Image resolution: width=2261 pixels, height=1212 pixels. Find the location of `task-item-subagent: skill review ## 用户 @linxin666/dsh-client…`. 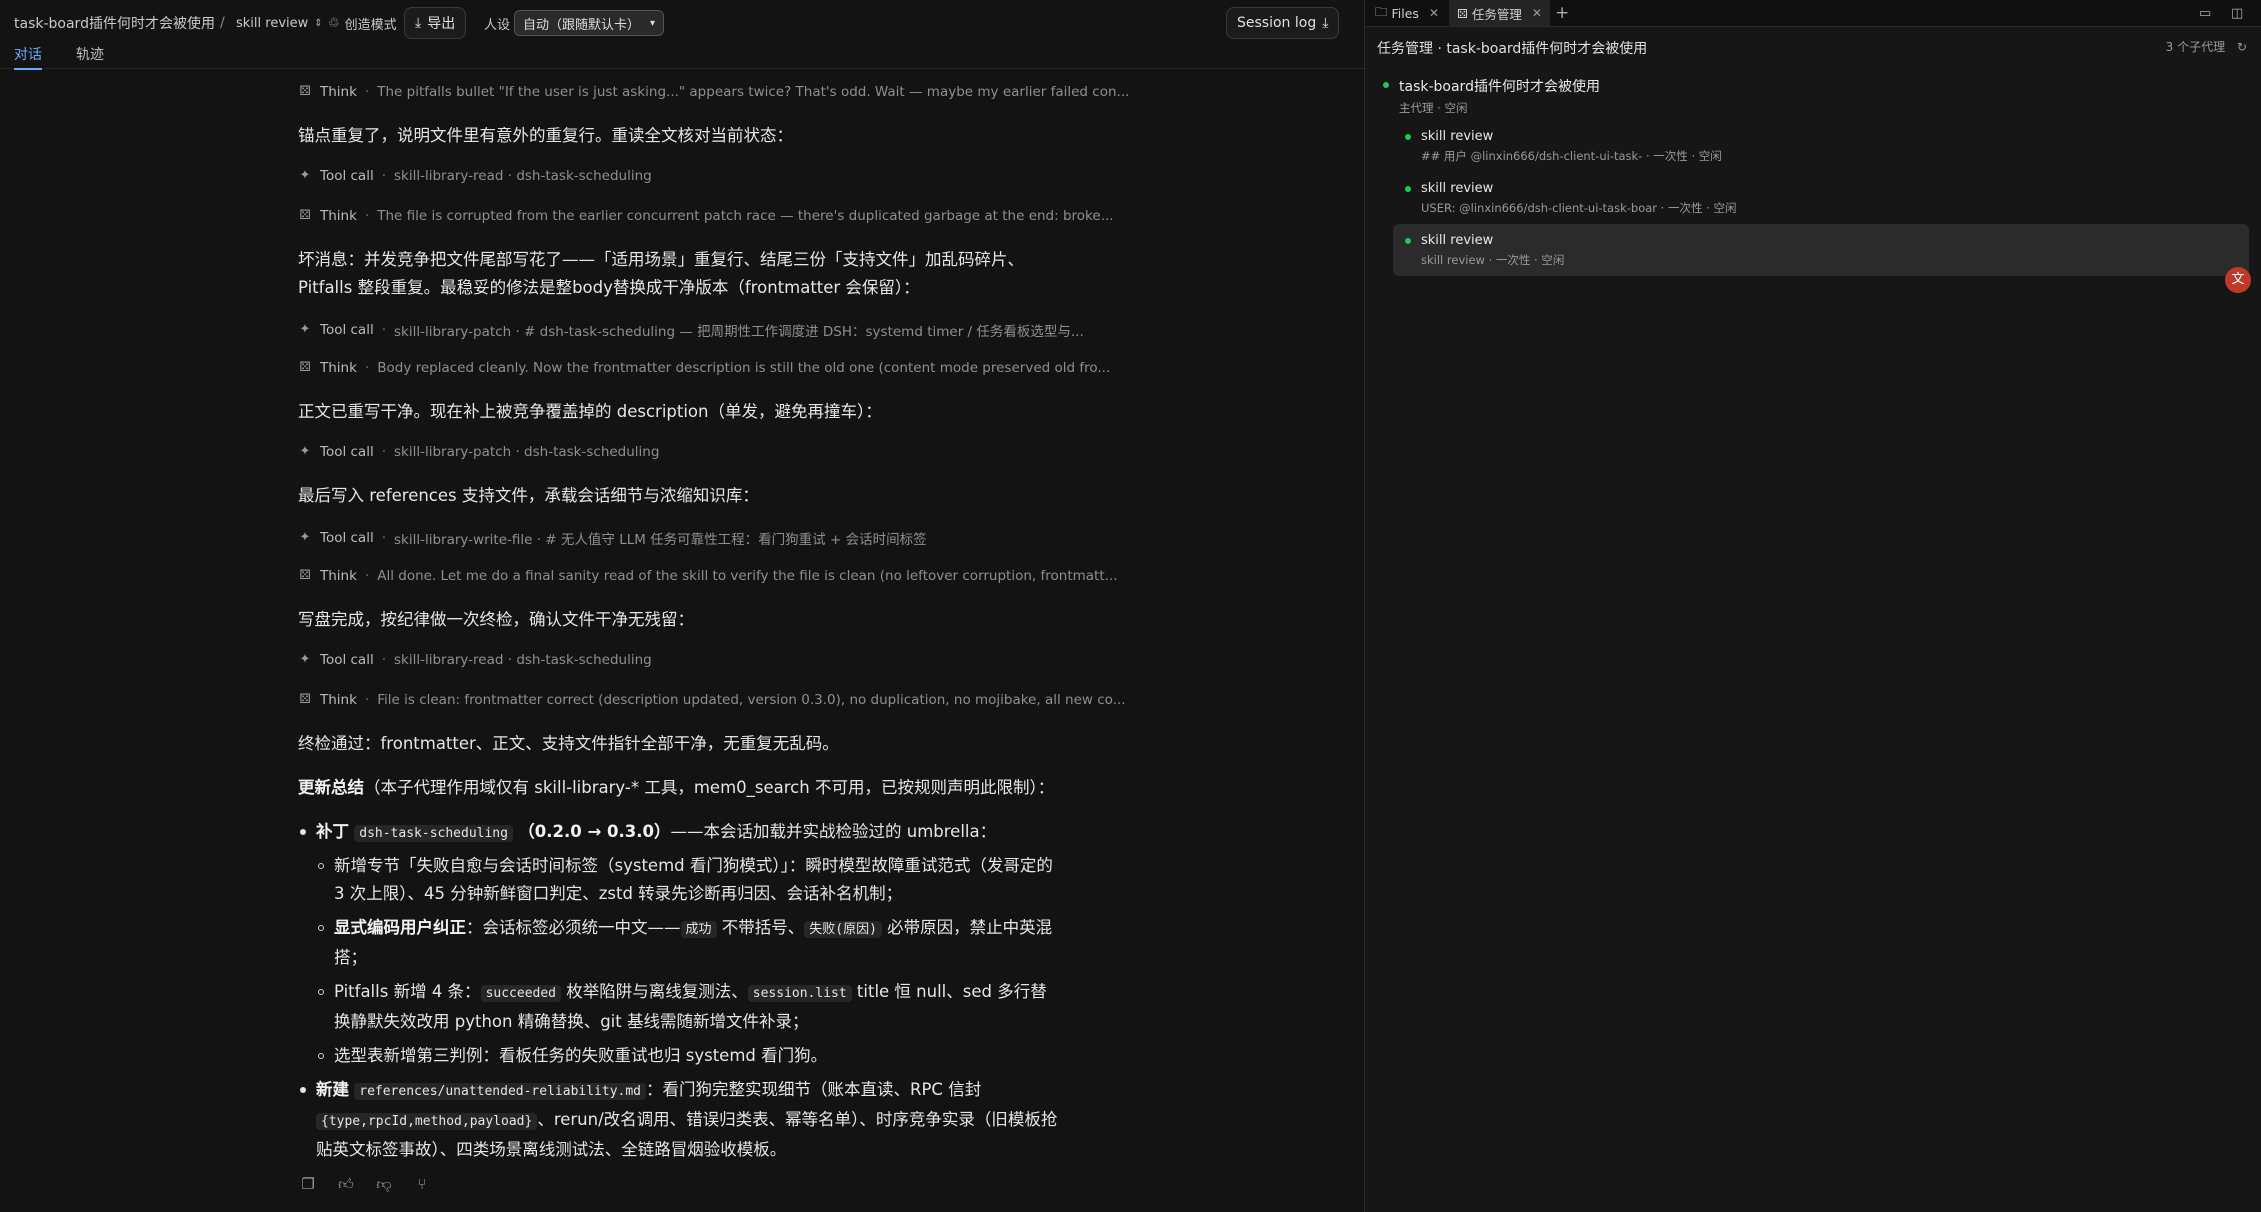

task-item-subagent: skill review ## 用户 @linxin666/dsh-client… is located at coordinates (1571, 146).